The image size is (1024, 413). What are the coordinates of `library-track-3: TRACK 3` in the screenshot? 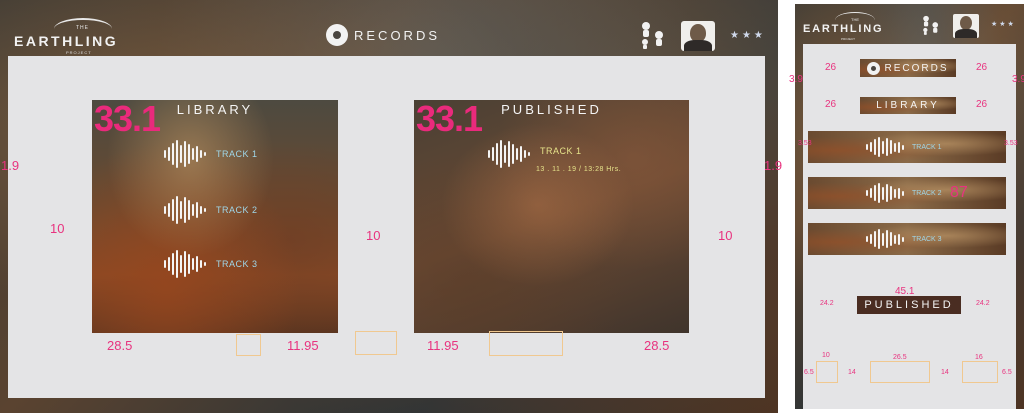 It's located at (211, 264).